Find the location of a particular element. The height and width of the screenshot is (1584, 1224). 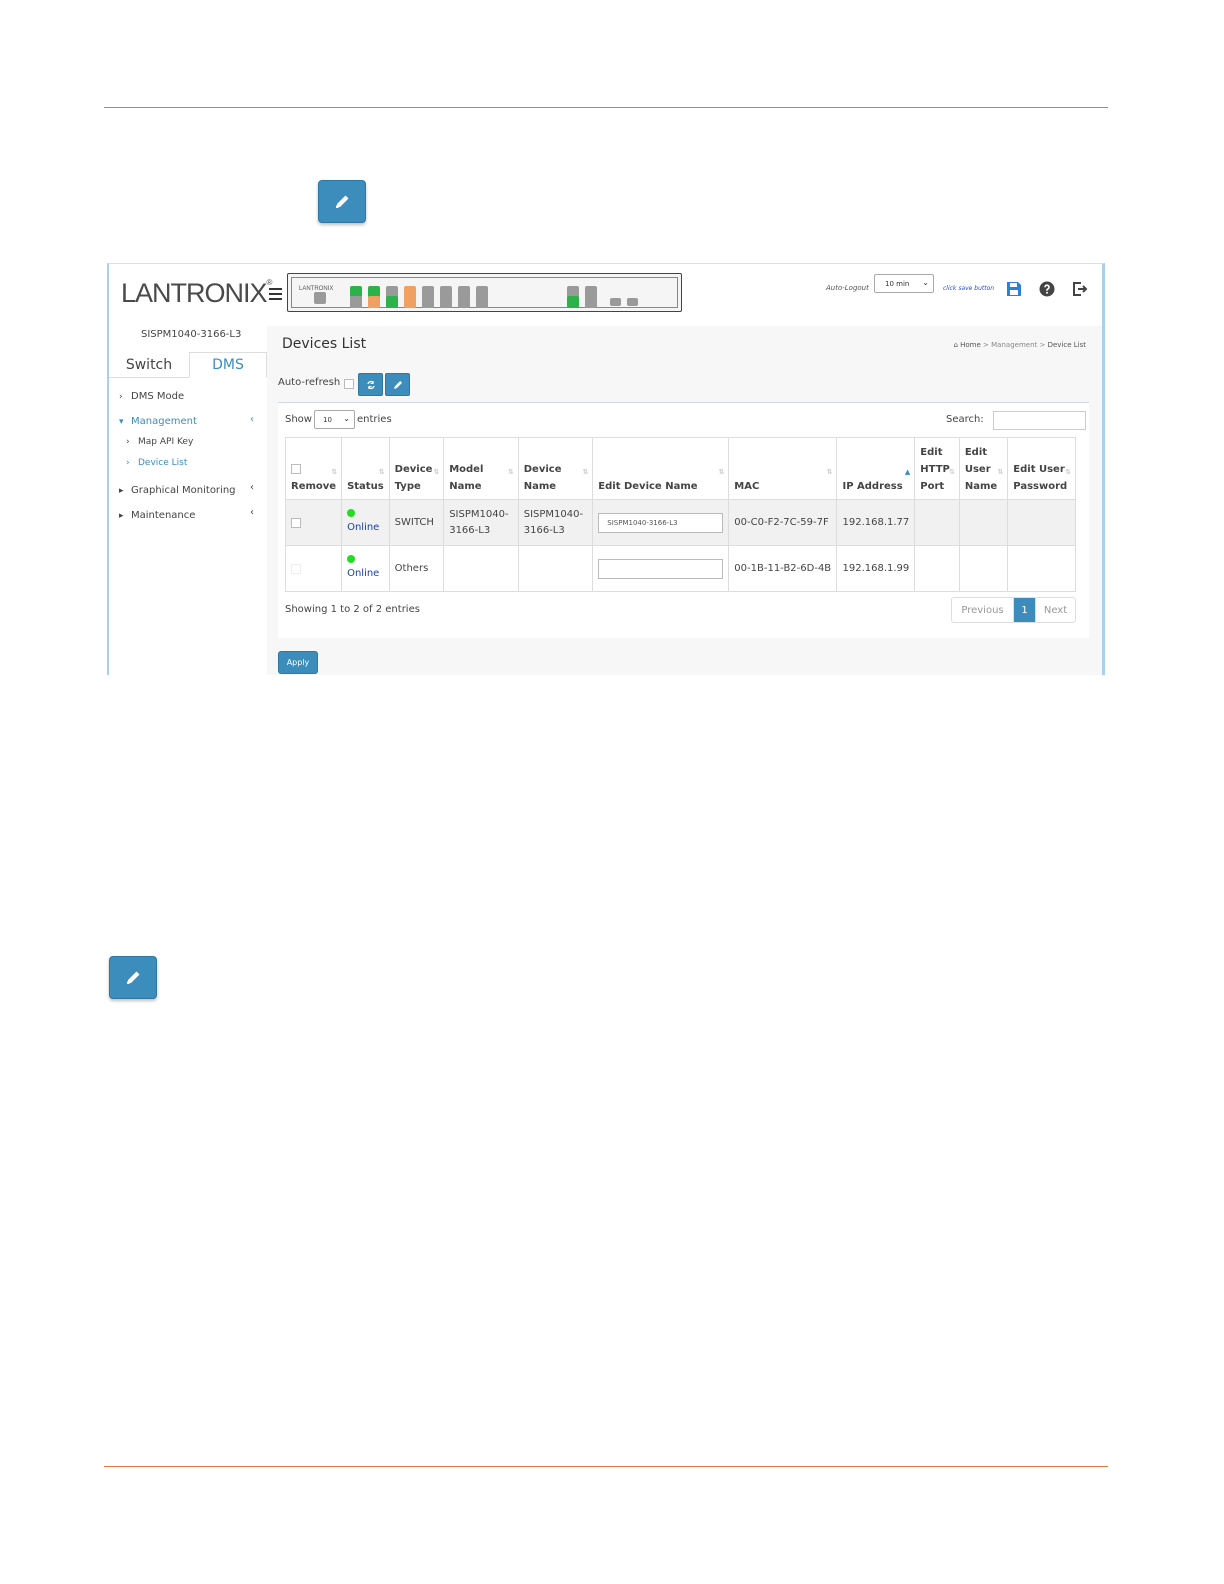

edit-device-name-cell: SISPM1040-3166-L3 is located at coordinates (661, 522).